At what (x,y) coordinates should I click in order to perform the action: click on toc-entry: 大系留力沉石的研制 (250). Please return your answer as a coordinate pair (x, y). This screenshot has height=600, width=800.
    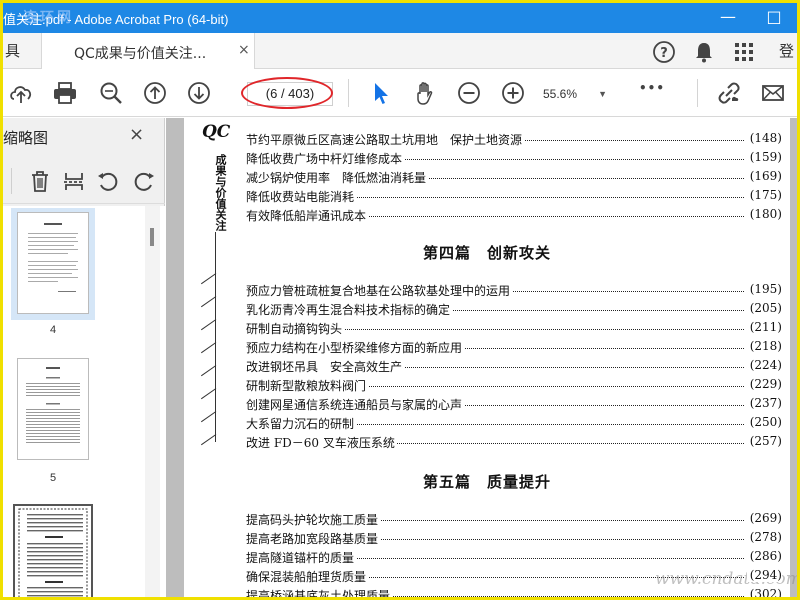
    Looking at the image, I should click on (514, 423).